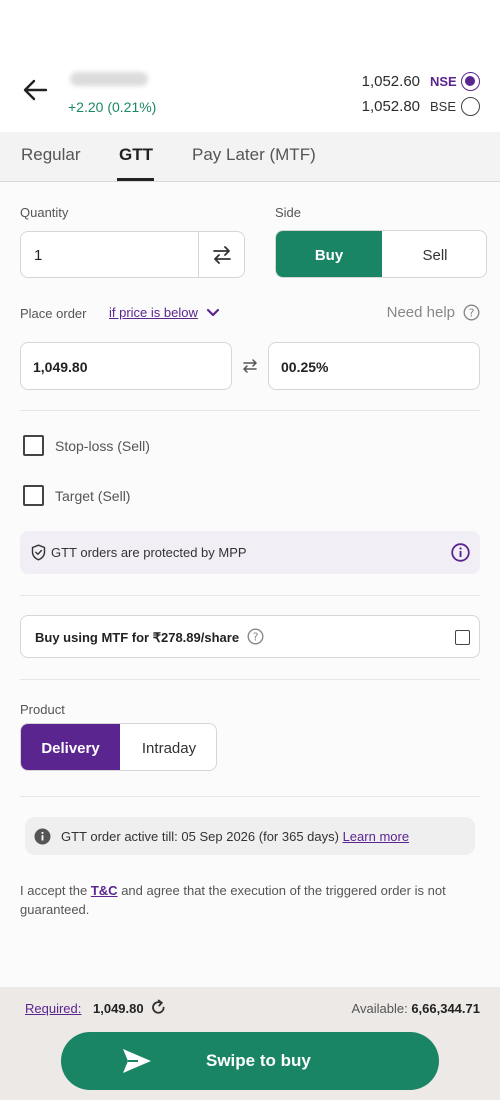 This screenshot has height=1100, width=500. I want to click on product-toggle: Delivery Intraday, so click(118, 747).